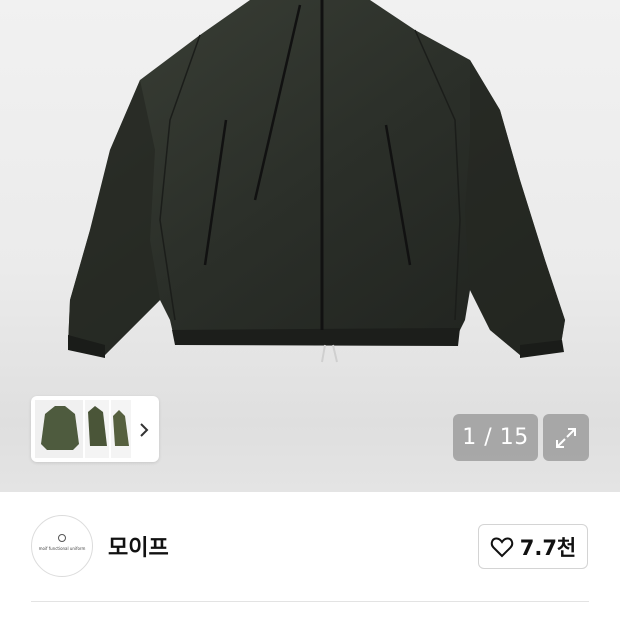 The image size is (620, 620). What do you see at coordinates (62, 538) in the screenshot?
I see `logo-mark-icon` at bounding box center [62, 538].